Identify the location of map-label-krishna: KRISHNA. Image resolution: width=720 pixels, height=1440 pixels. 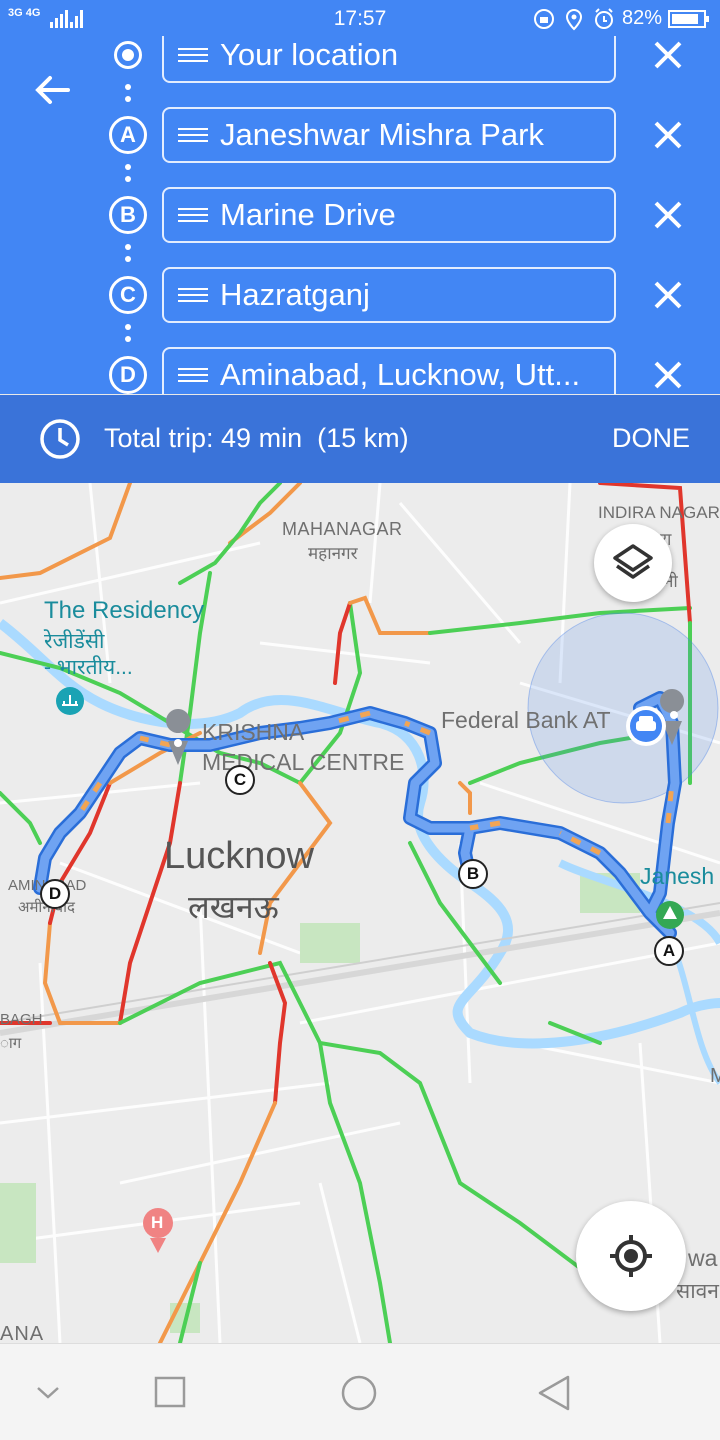
(253, 732).